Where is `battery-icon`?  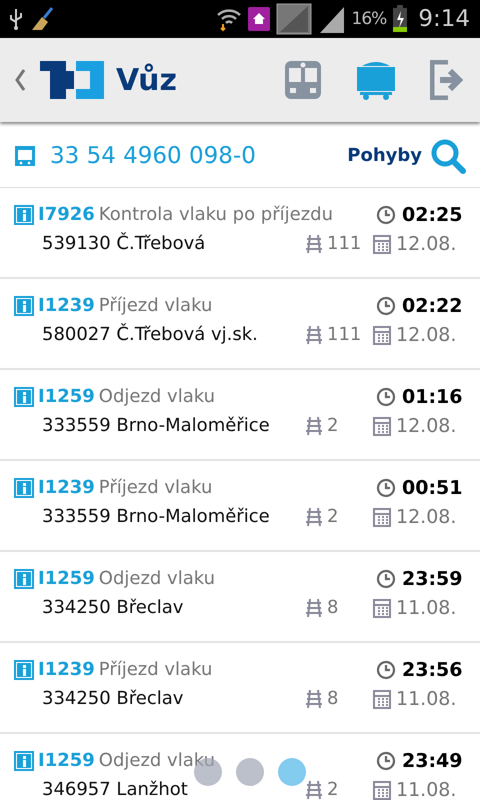 battery-icon is located at coordinates (400, 19).